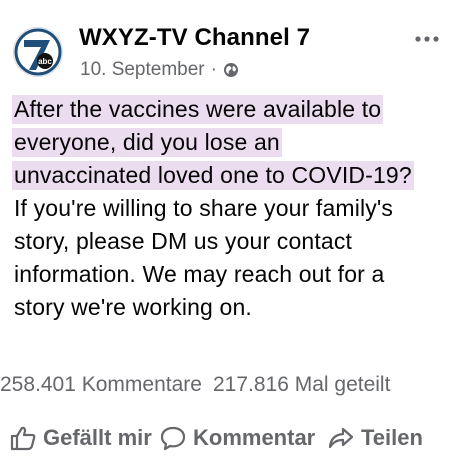 The height and width of the screenshot is (468, 461). What do you see at coordinates (427, 38) in the screenshot?
I see `more-options-icon` at bounding box center [427, 38].